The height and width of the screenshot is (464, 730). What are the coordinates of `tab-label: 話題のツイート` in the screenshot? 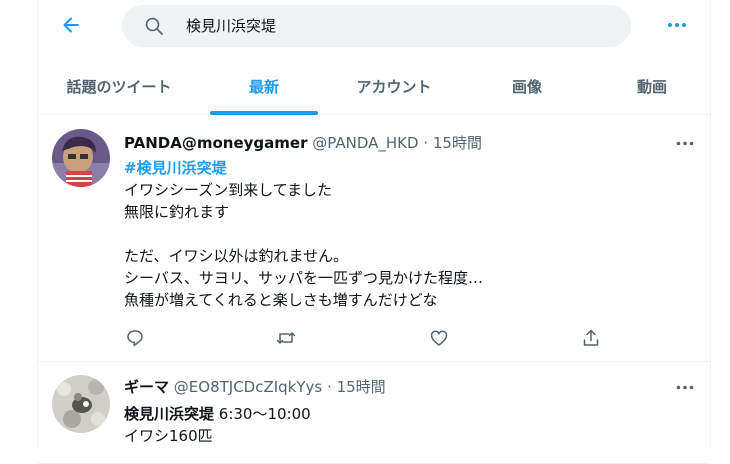 It's located at (119, 86).